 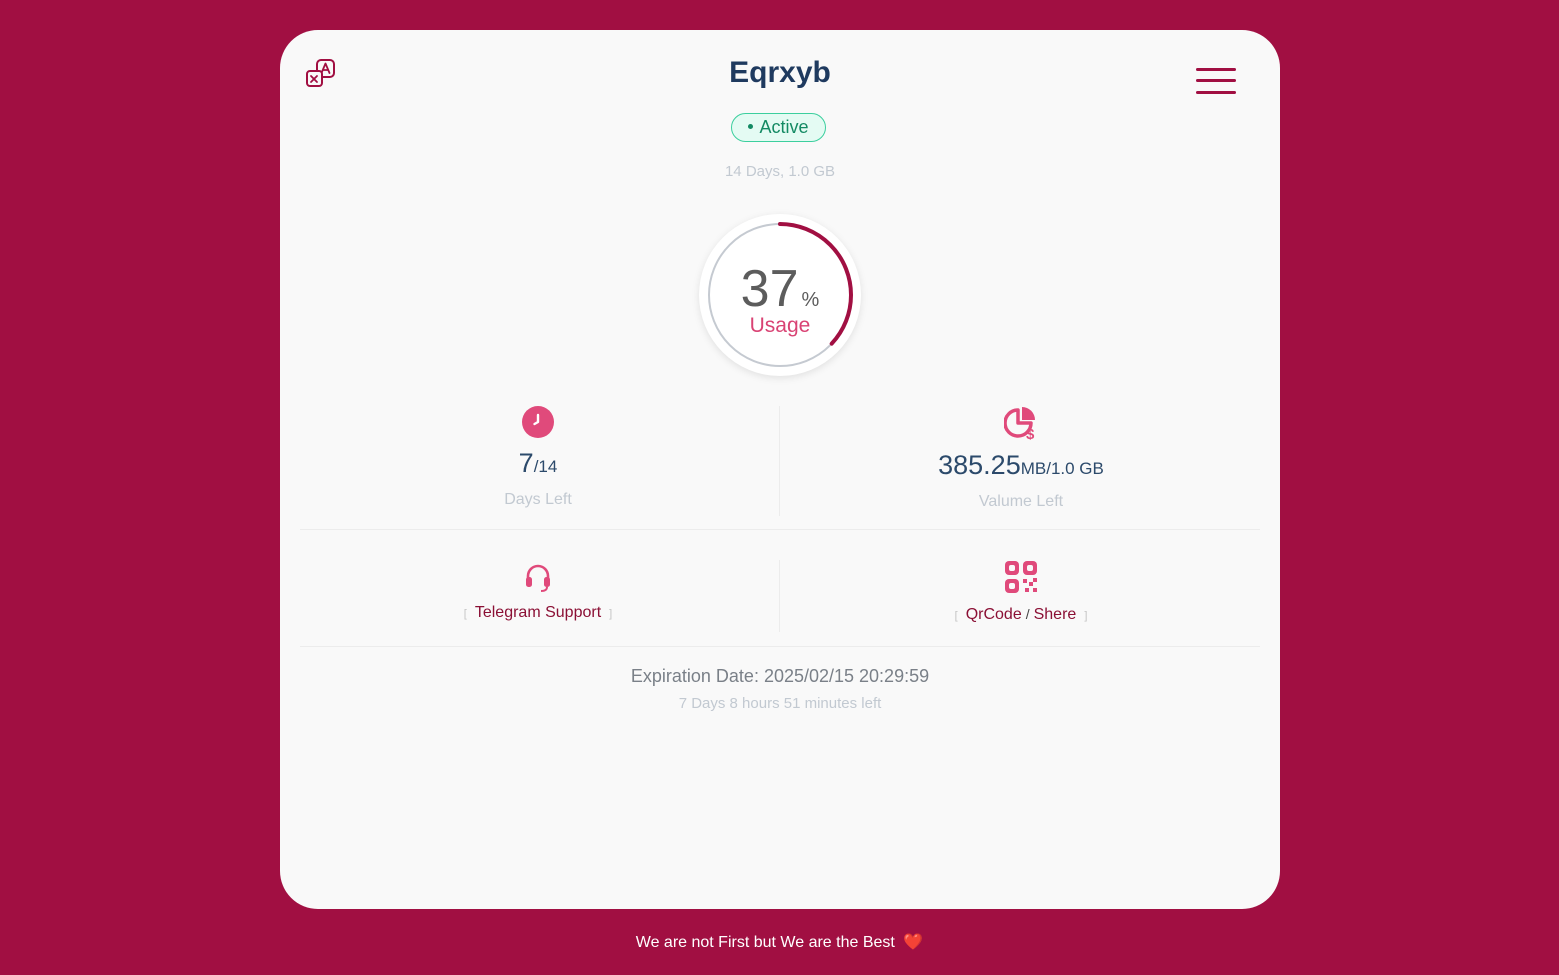 I want to click on heart-icon: ❤️, so click(x=913, y=942).